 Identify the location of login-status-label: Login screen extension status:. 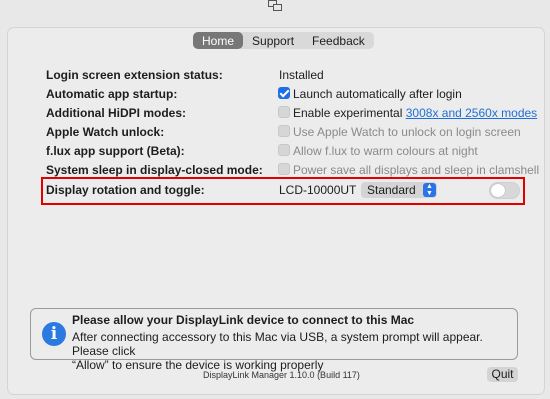
(134, 75).